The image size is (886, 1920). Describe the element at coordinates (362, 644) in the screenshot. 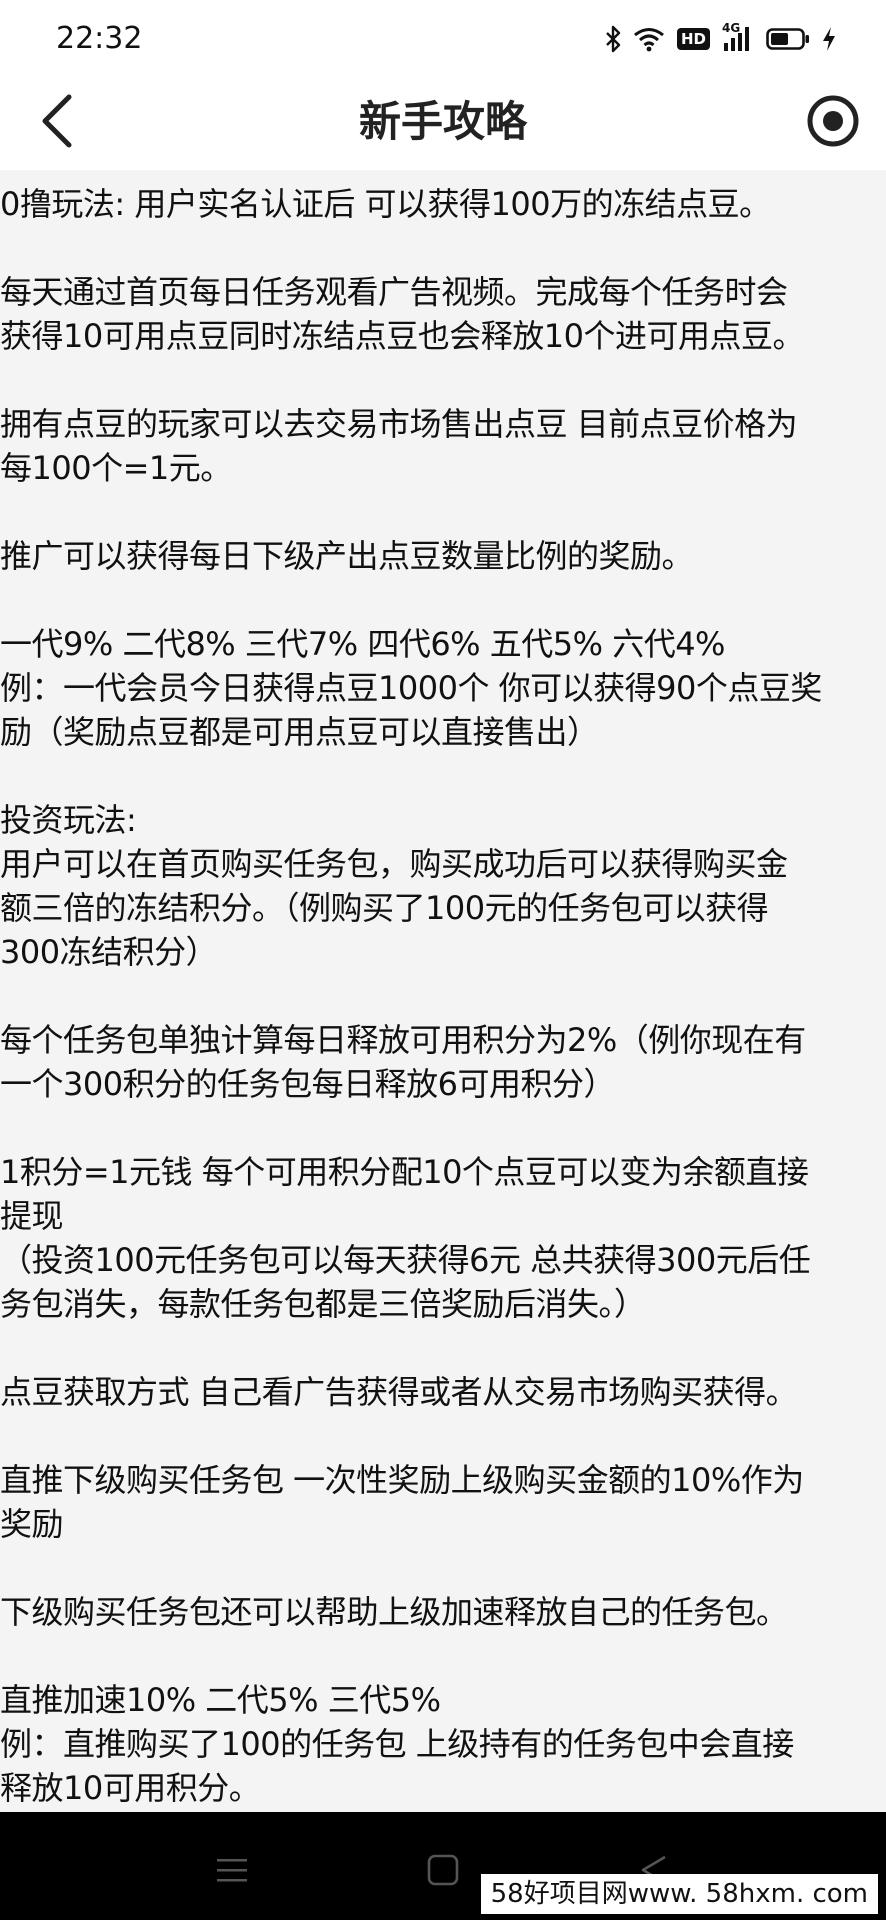

I see `paragraph-line: 一代9% 二代8% 三代7% 四代6% 五代5% 六代4%` at that location.